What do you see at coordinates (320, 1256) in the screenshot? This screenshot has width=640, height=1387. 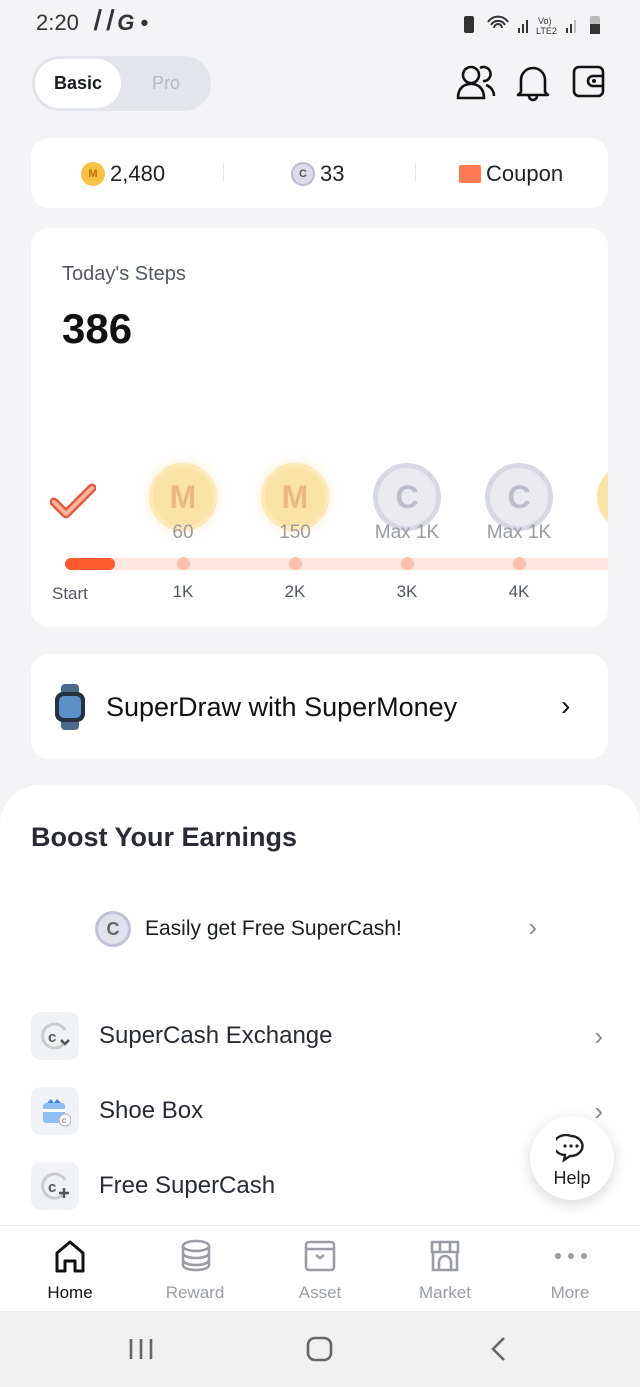 I see `box-icon` at bounding box center [320, 1256].